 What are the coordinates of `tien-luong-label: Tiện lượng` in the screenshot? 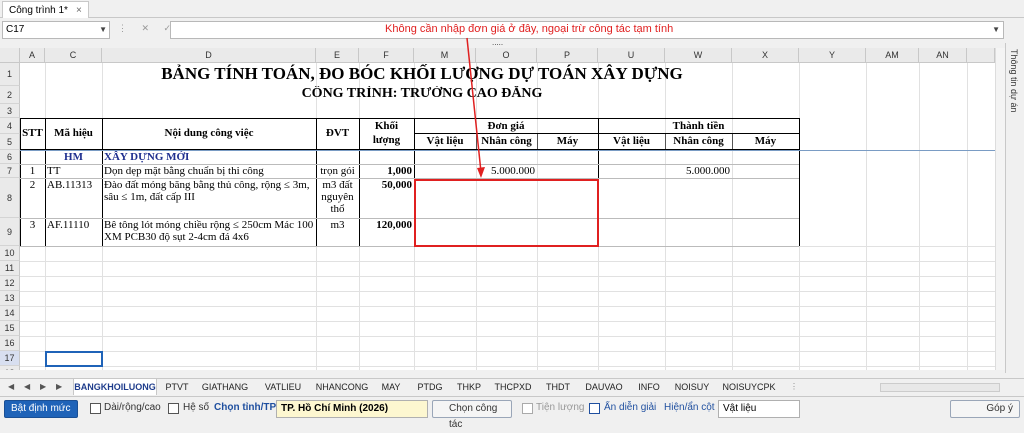 It's located at (560, 407).